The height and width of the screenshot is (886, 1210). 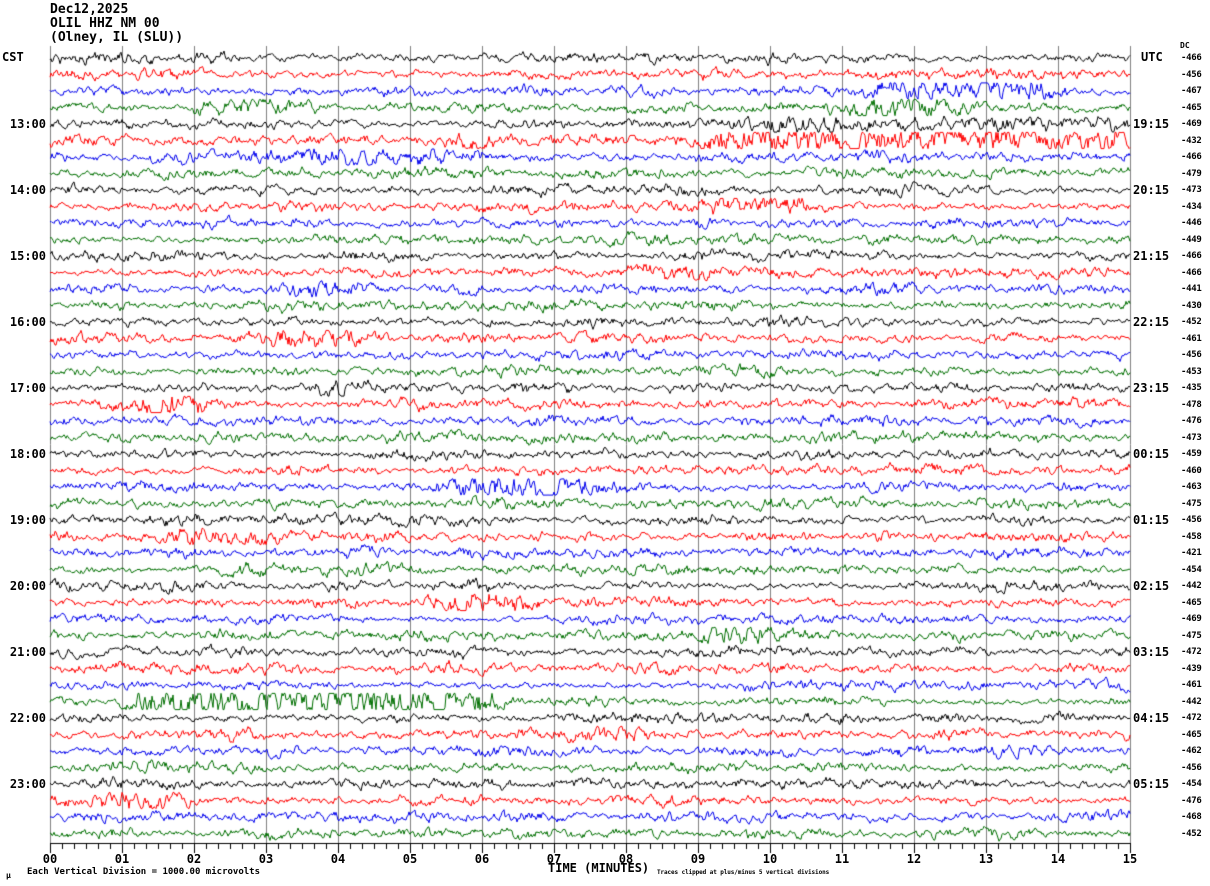 What do you see at coordinates (27, 124) in the screenshot?
I see `cst-hour-label: 13:00` at bounding box center [27, 124].